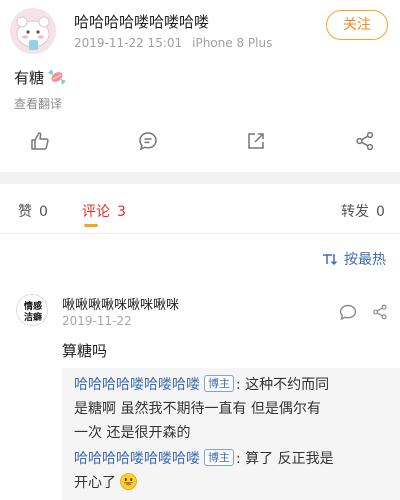 Image resolution: width=400 pixels, height=500 pixels. Describe the element at coordinates (43, 212) in the screenshot. I see `tab-likes-count: 0` at that location.